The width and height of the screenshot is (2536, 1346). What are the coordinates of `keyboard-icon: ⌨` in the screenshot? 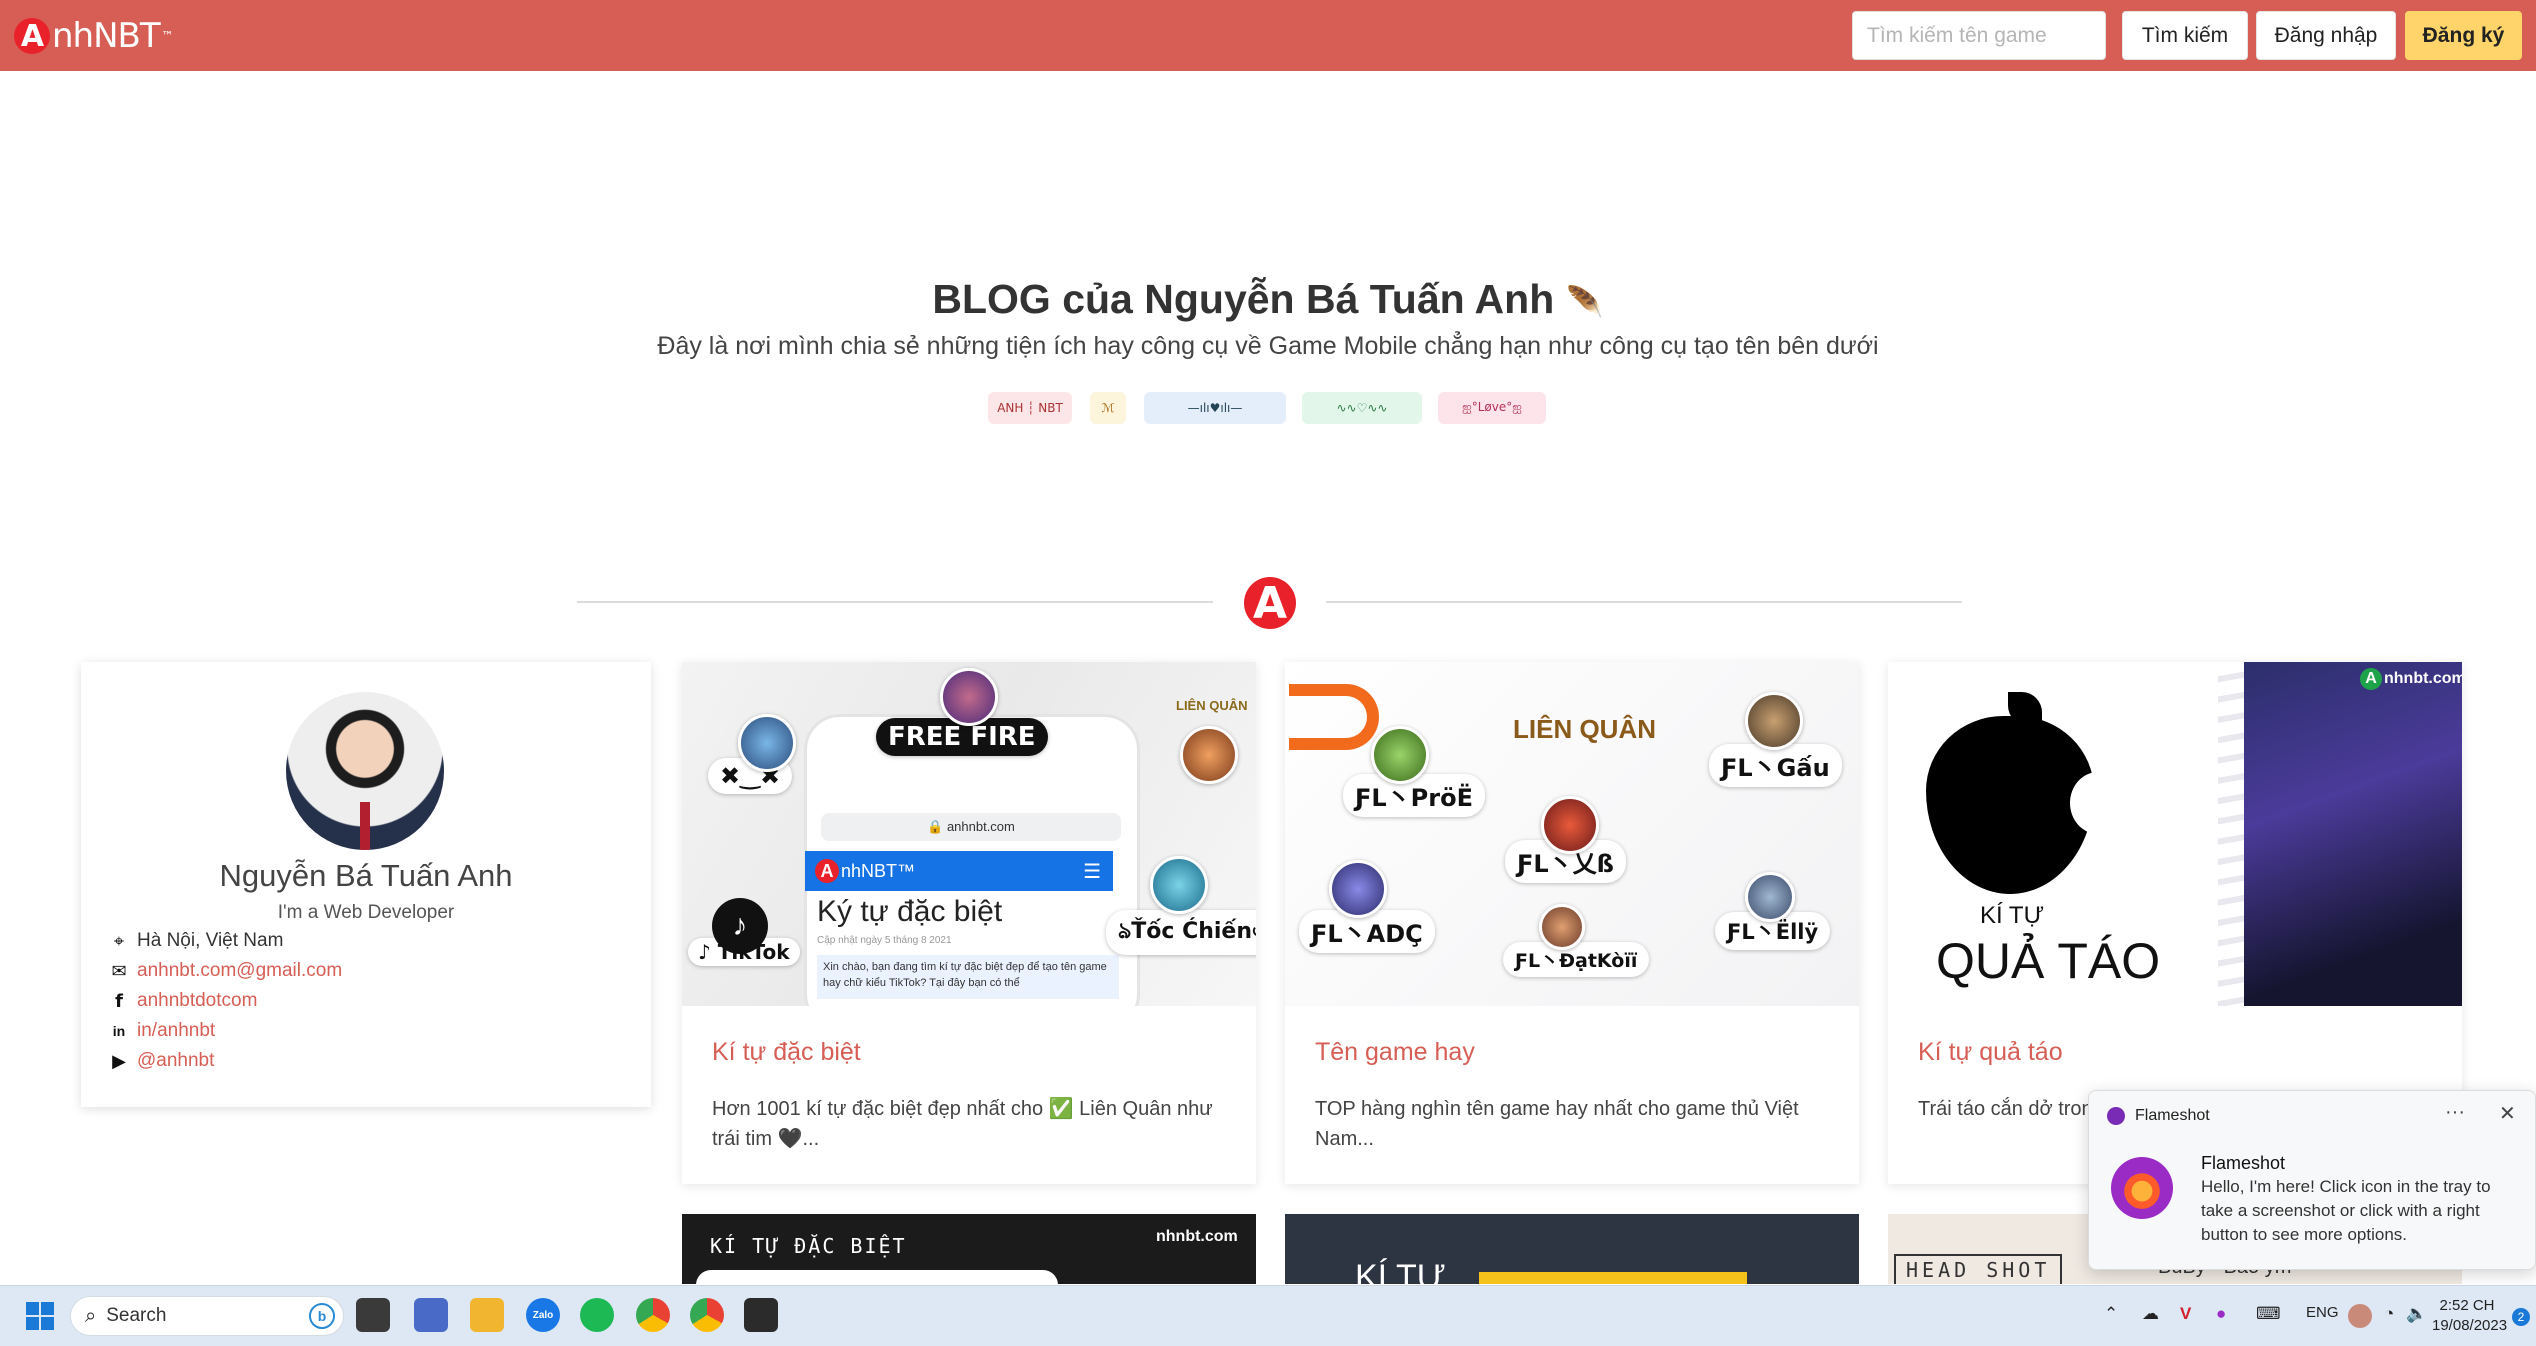 It's located at (2268, 1314).